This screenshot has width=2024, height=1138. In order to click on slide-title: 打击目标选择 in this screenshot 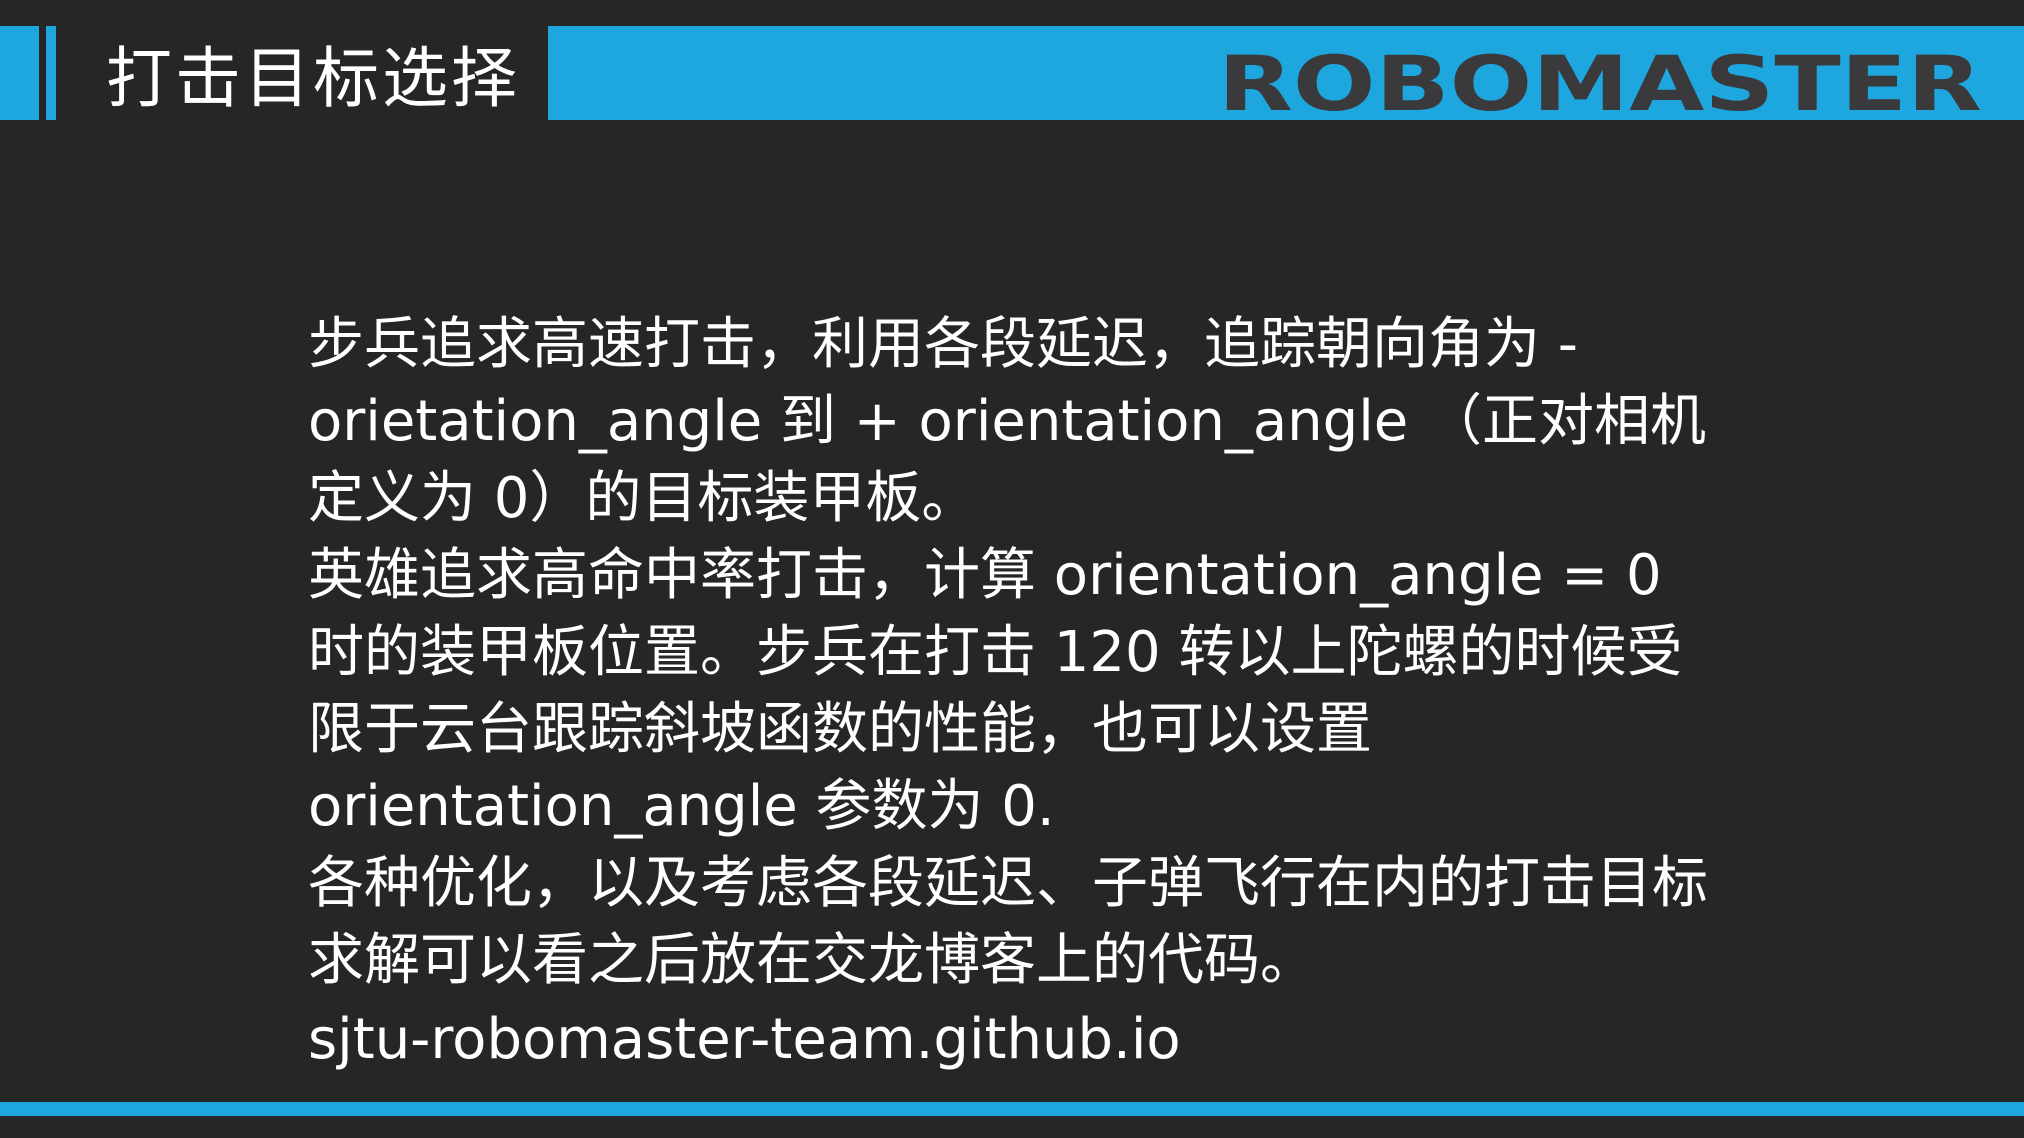, I will do `click(313, 78)`.